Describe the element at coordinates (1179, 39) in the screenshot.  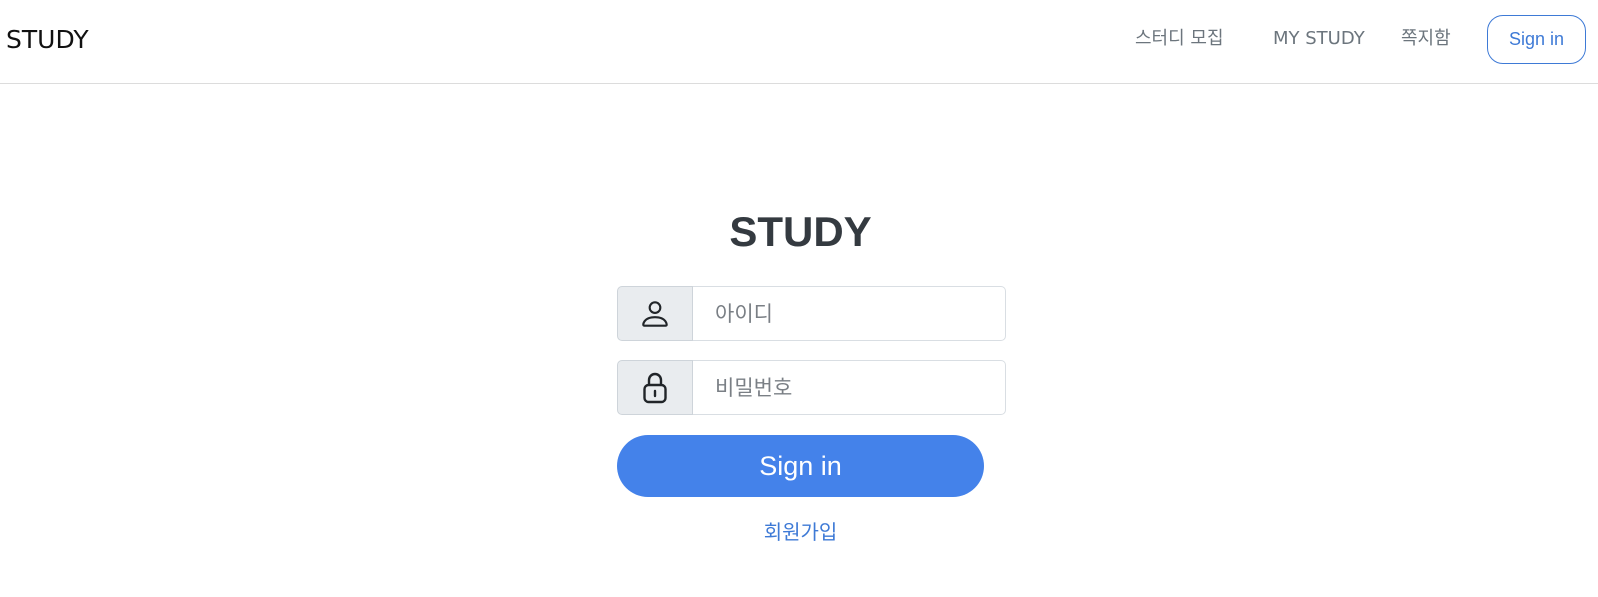
I see `nav-link-study-recruit: 스터디 모집` at that location.